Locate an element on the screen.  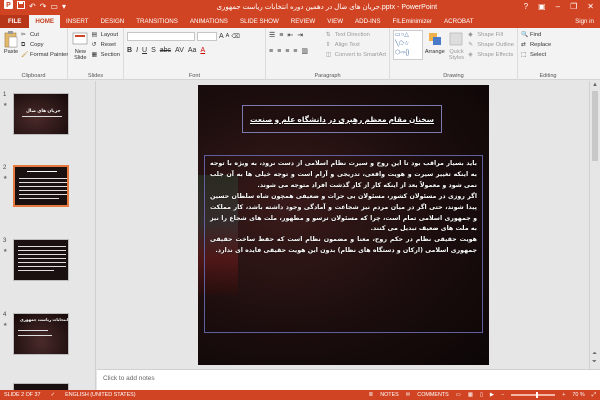
quick-access-toolbar: P ↶ ↷ ▭ ▾ is located at coordinates (65, 6).